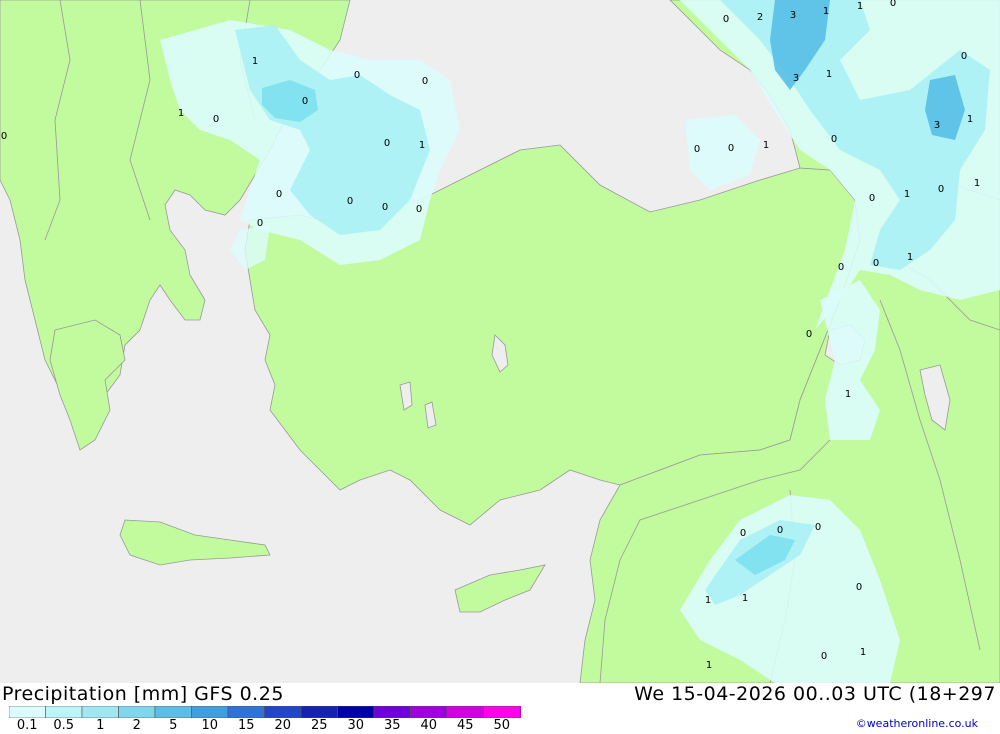  What do you see at coordinates (760, 17) in the screenshot?
I see `precip-value-label: 2` at bounding box center [760, 17].